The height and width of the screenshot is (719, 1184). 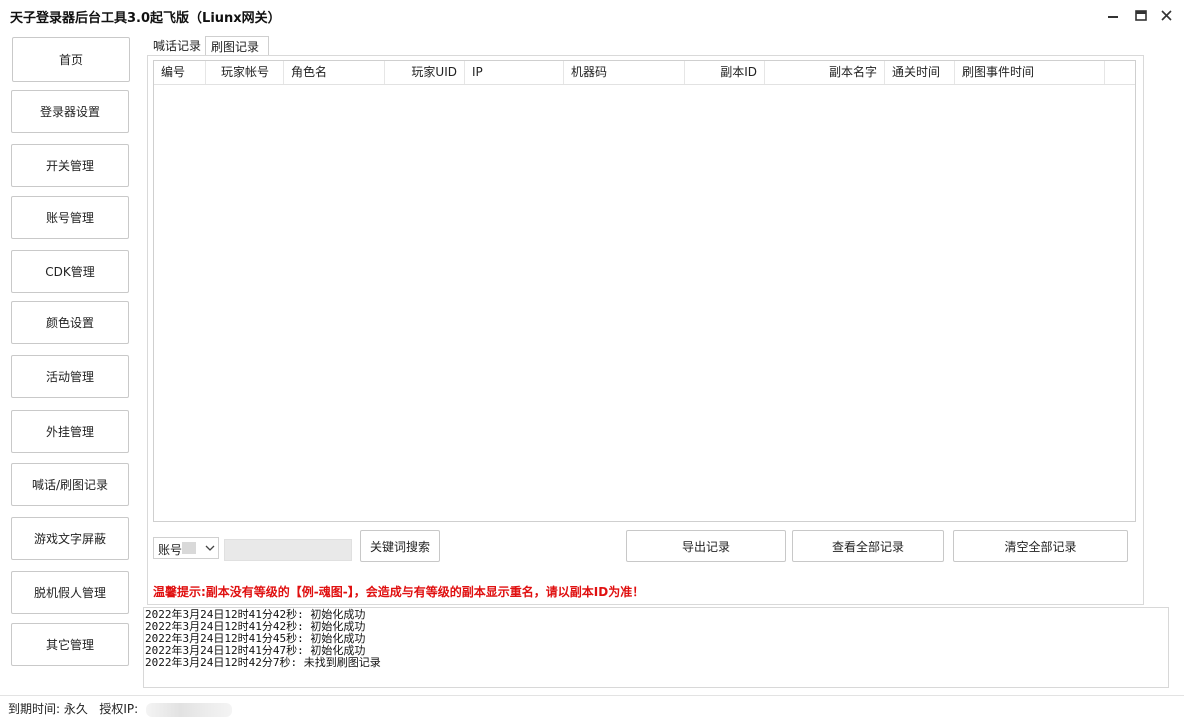 What do you see at coordinates (1030, 72) in the screenshot?
I see `column-header-event-time: 刷图事件时间` at bounding box center [1030, 72].